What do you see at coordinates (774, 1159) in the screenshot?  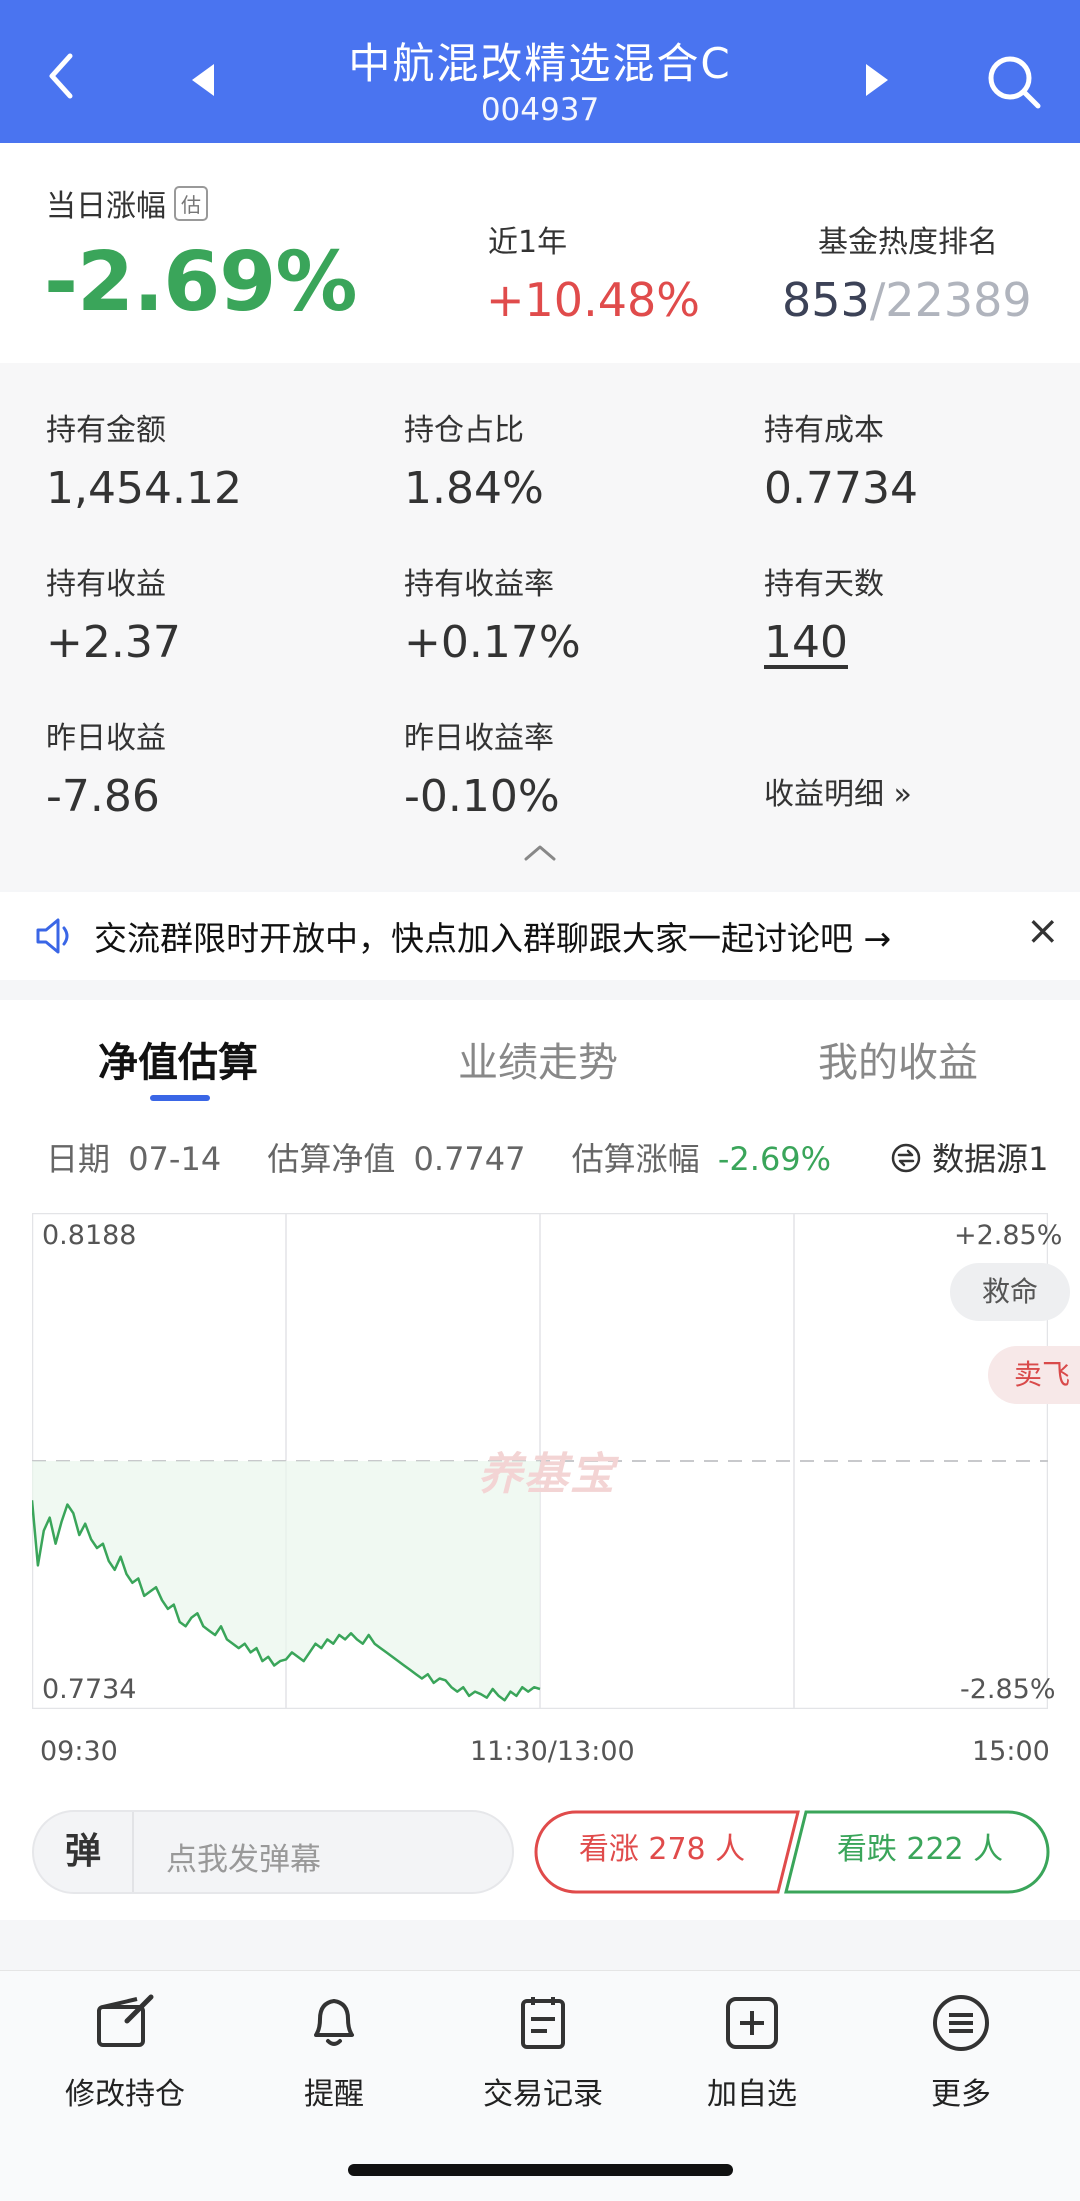 I see `change-value: -2.69%` at bounding box center [774, 1159].